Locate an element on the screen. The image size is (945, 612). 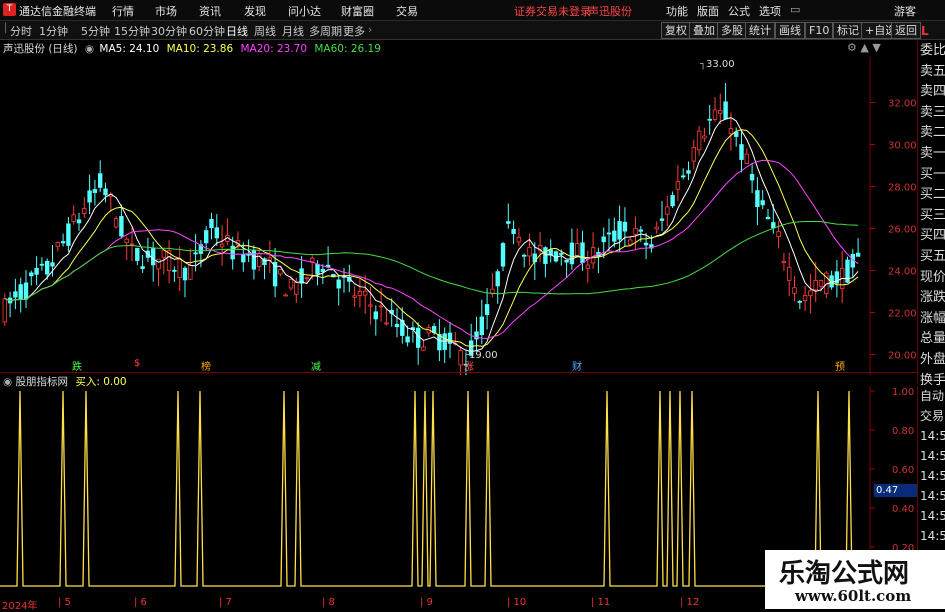
period-30min: 30分钟 is located at coordinates (169, 31).